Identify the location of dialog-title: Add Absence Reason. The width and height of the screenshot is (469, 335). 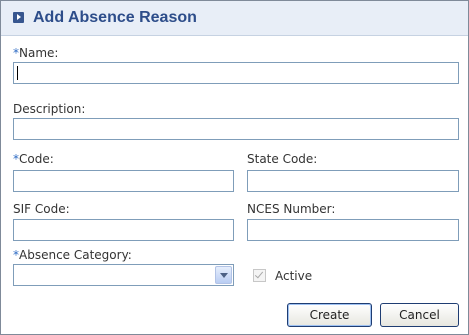
(115, 17).